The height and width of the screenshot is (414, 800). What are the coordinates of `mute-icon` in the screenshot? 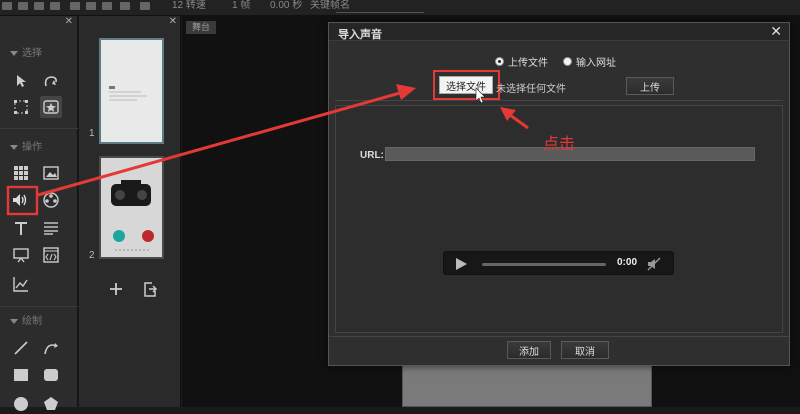 It's located at (654, 264).